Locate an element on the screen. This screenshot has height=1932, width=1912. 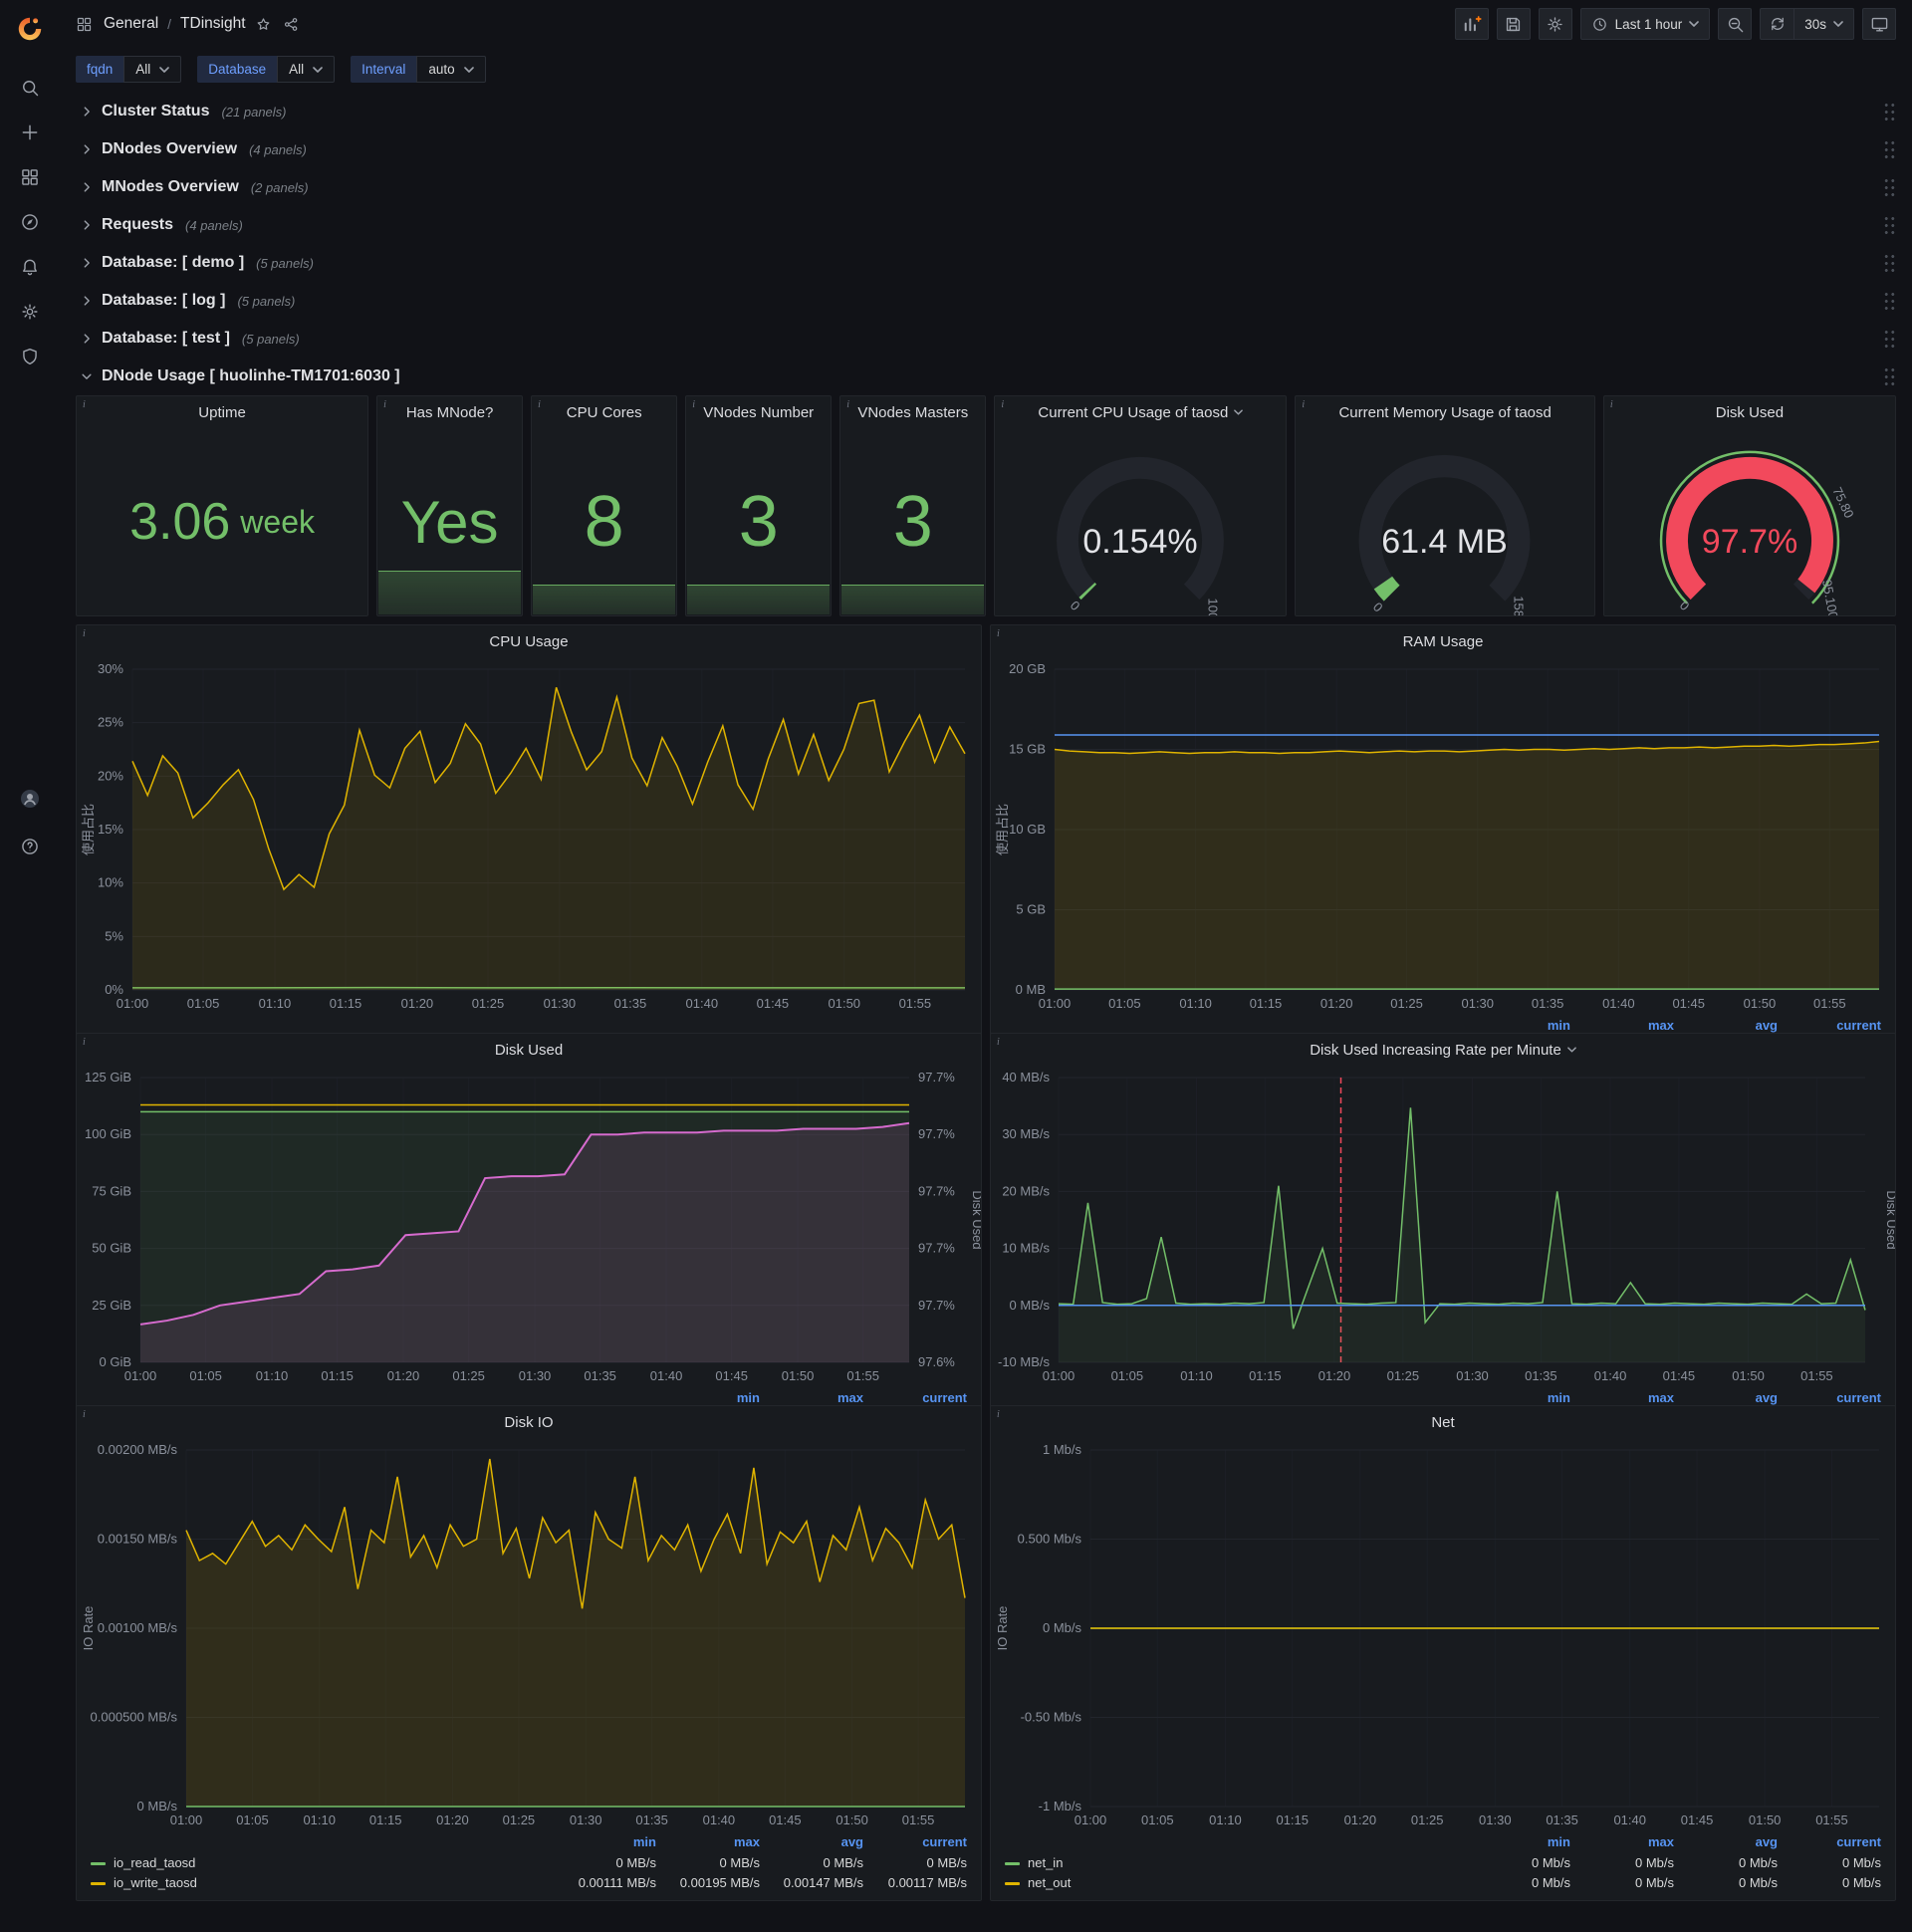
sidebar-item-configuration is located at coordinates (30, 312).